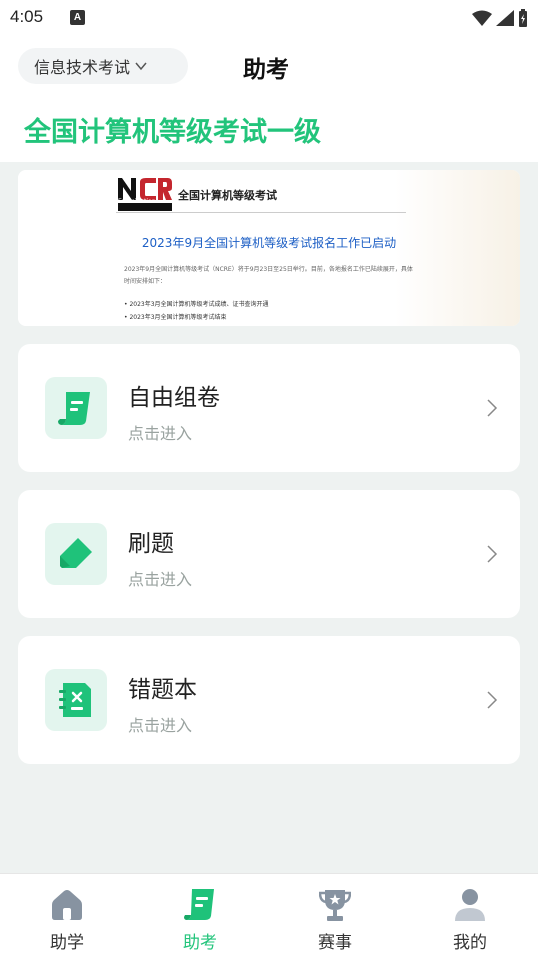  What do you see at coordinates (335, 905) in the screenshot?
I see `trophy-icon` at bounding box center [335, 905].